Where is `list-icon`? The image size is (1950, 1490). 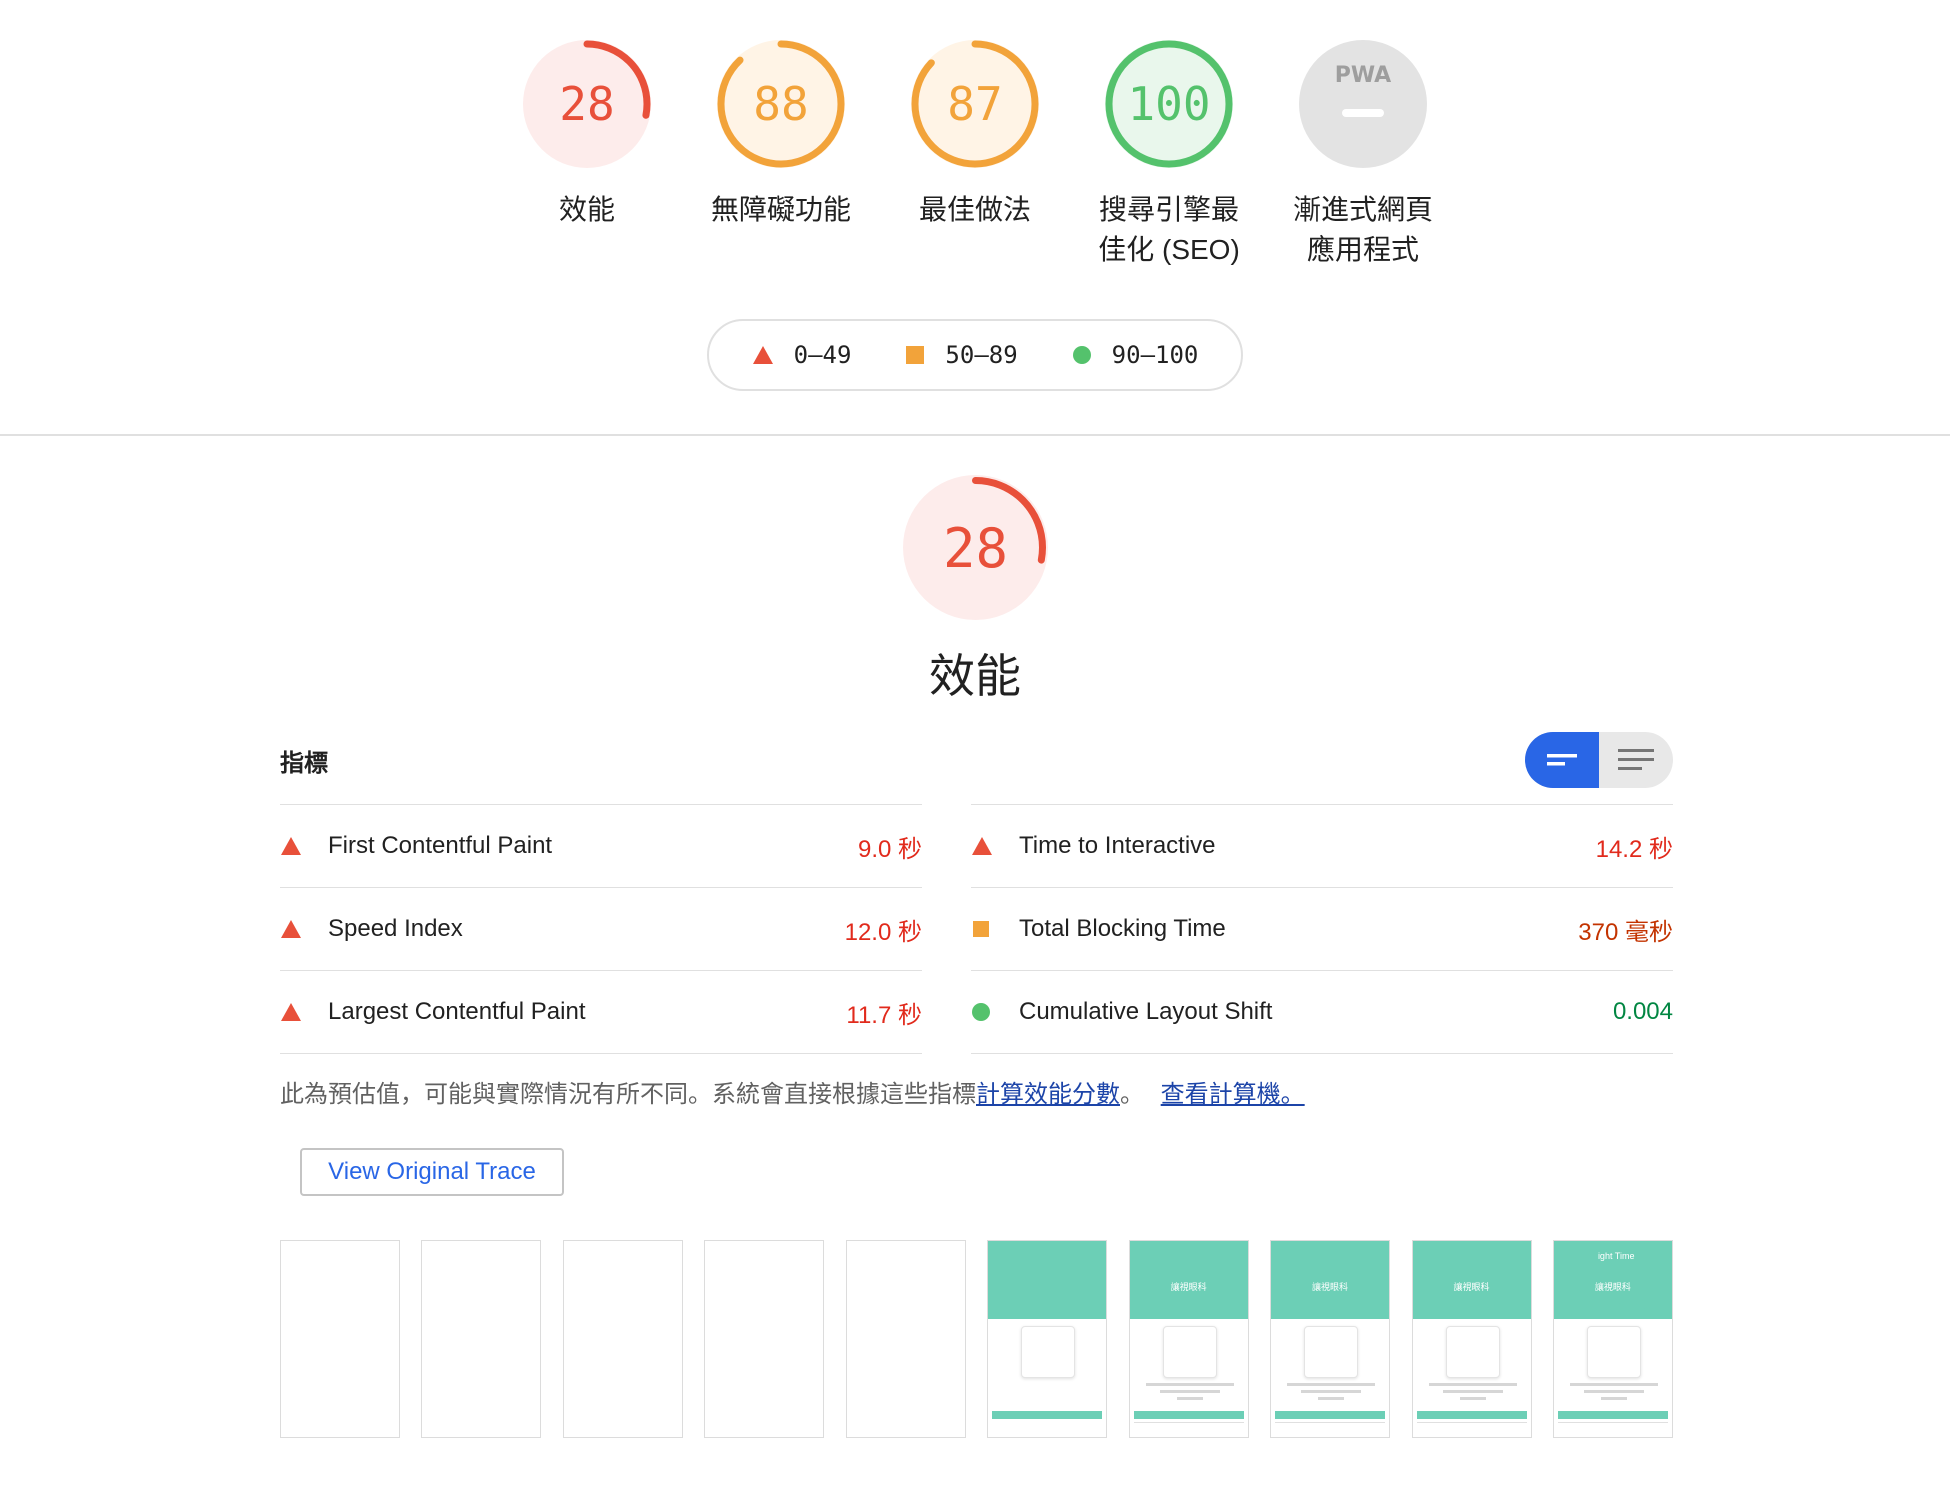
list-icon is located at coordinates (1636, 759).